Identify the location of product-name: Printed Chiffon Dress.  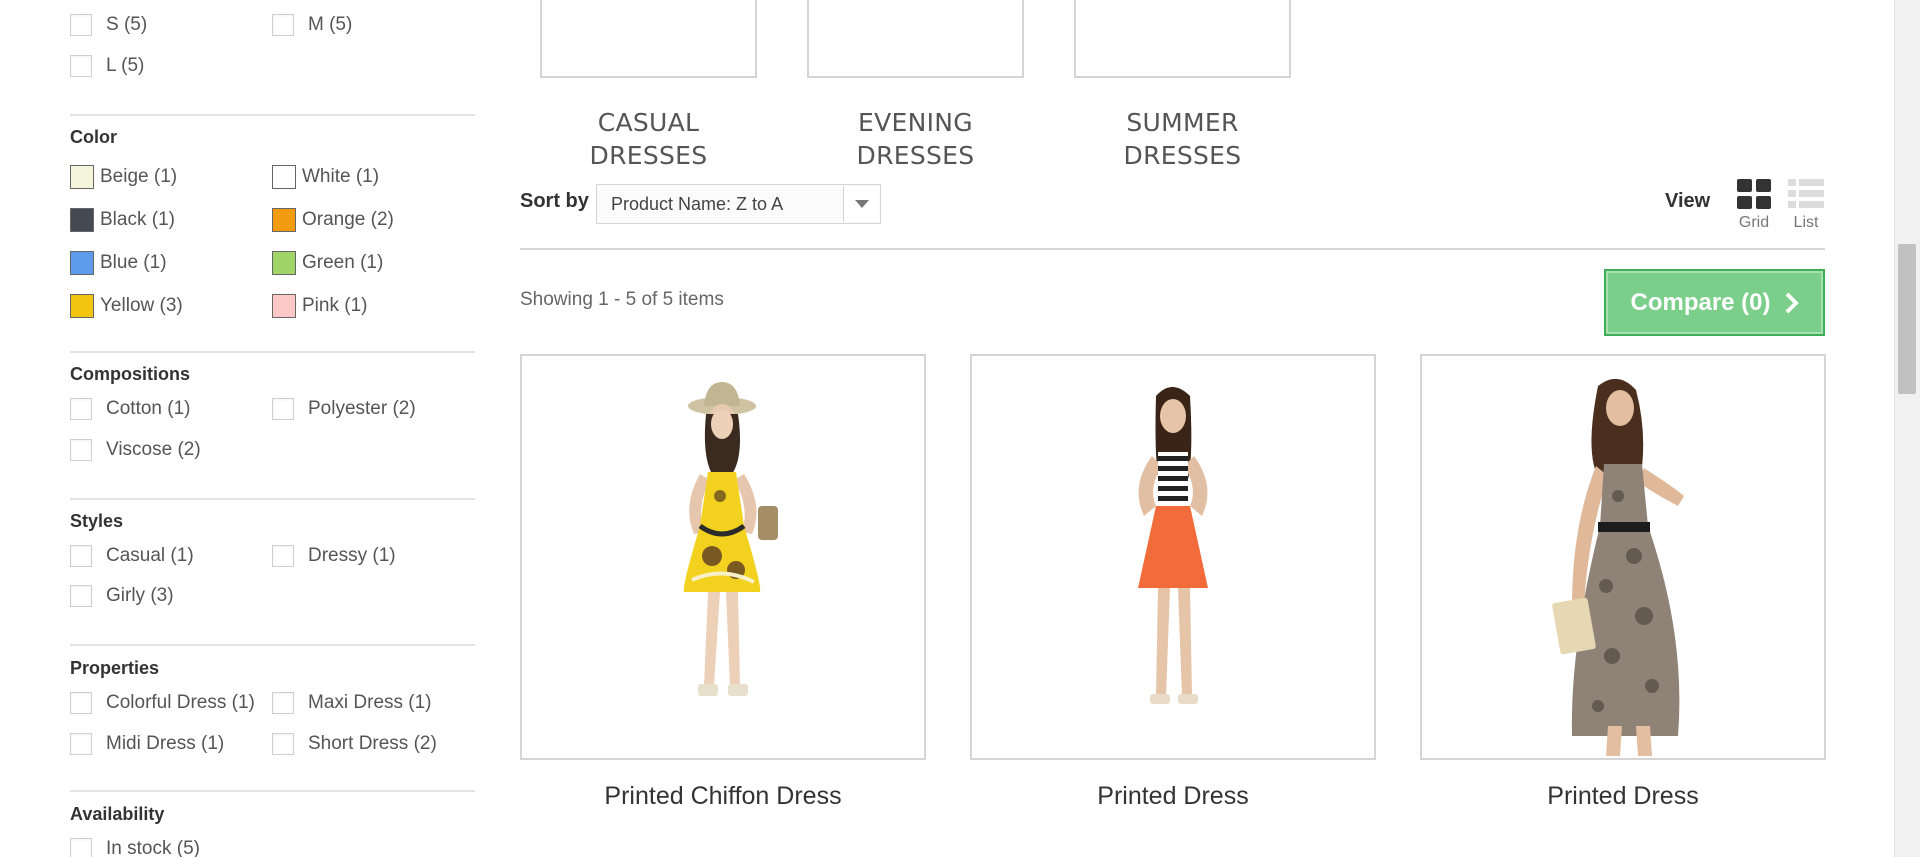
(723, 796).